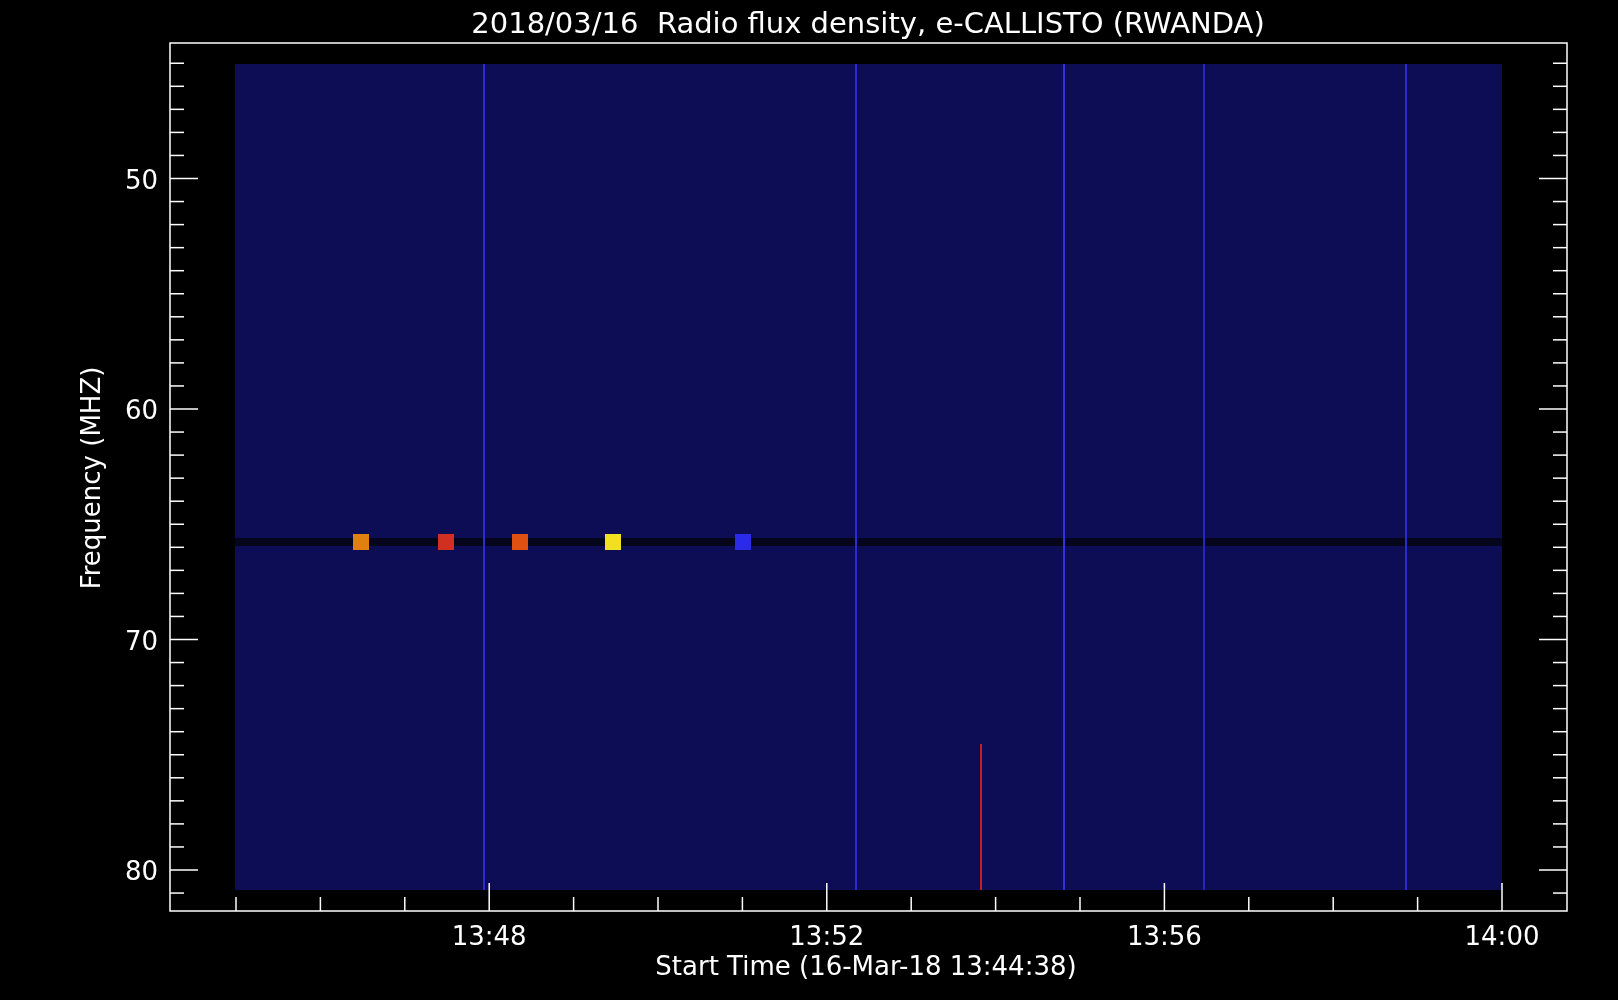 This screenshot has height=1000, width=1618. Describe the element at coordinates (489, 936) in the screenshot. I see `axis-tick-label: 13:48` at that location.